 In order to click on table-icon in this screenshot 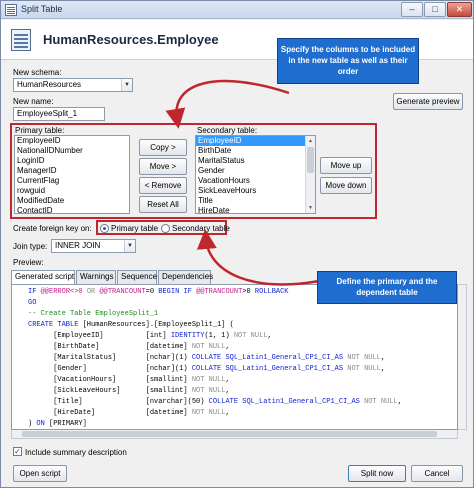, I will do `click(21, 40)`.